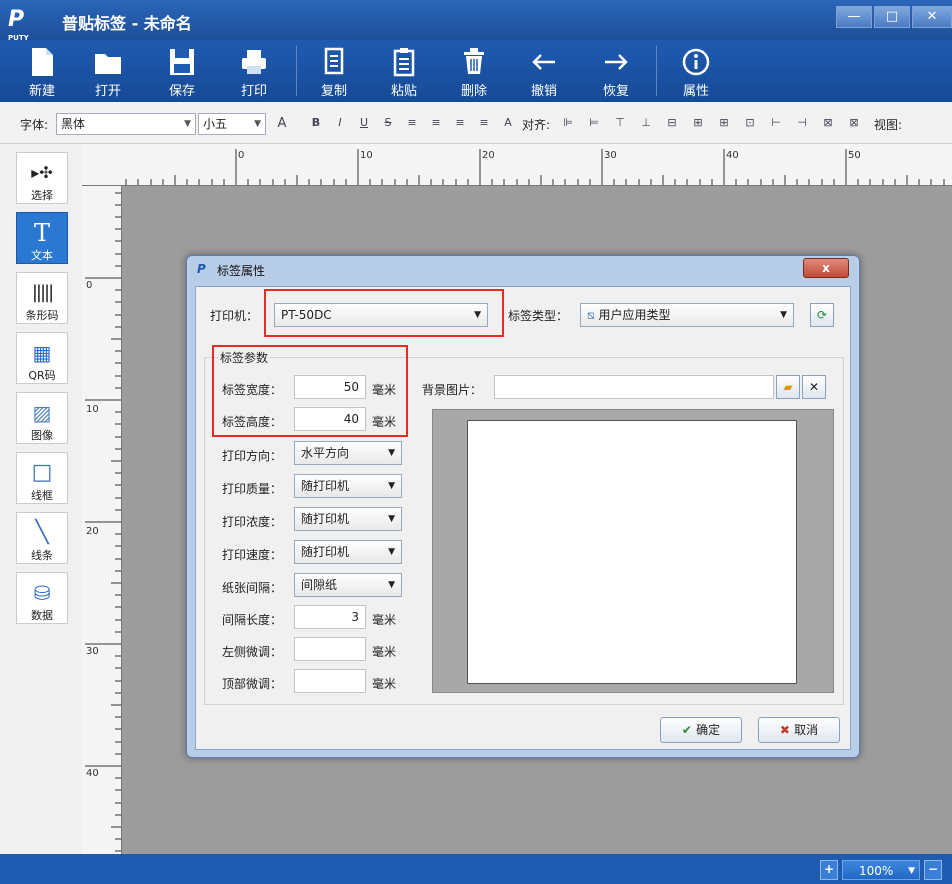 The image size is (952, 884). I want to click on save-button: 保存, so click(182, 71).